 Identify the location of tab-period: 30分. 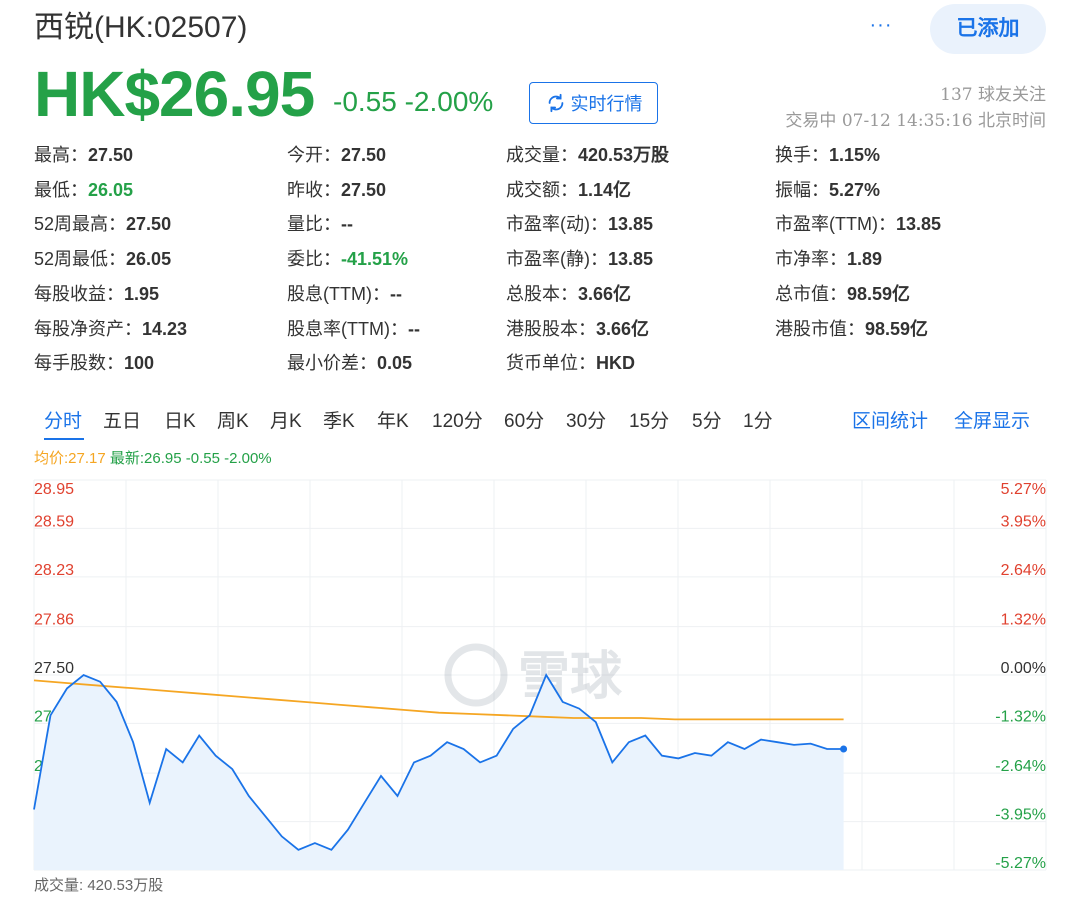
(586, 422).